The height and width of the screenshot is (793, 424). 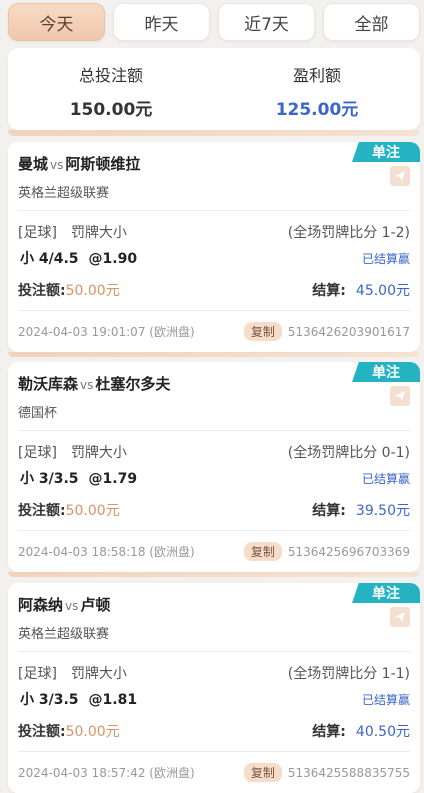 I want to click on summary-panel: 总投注额 150.00元 盈利额 125.00元, so click(x=214, y=89).